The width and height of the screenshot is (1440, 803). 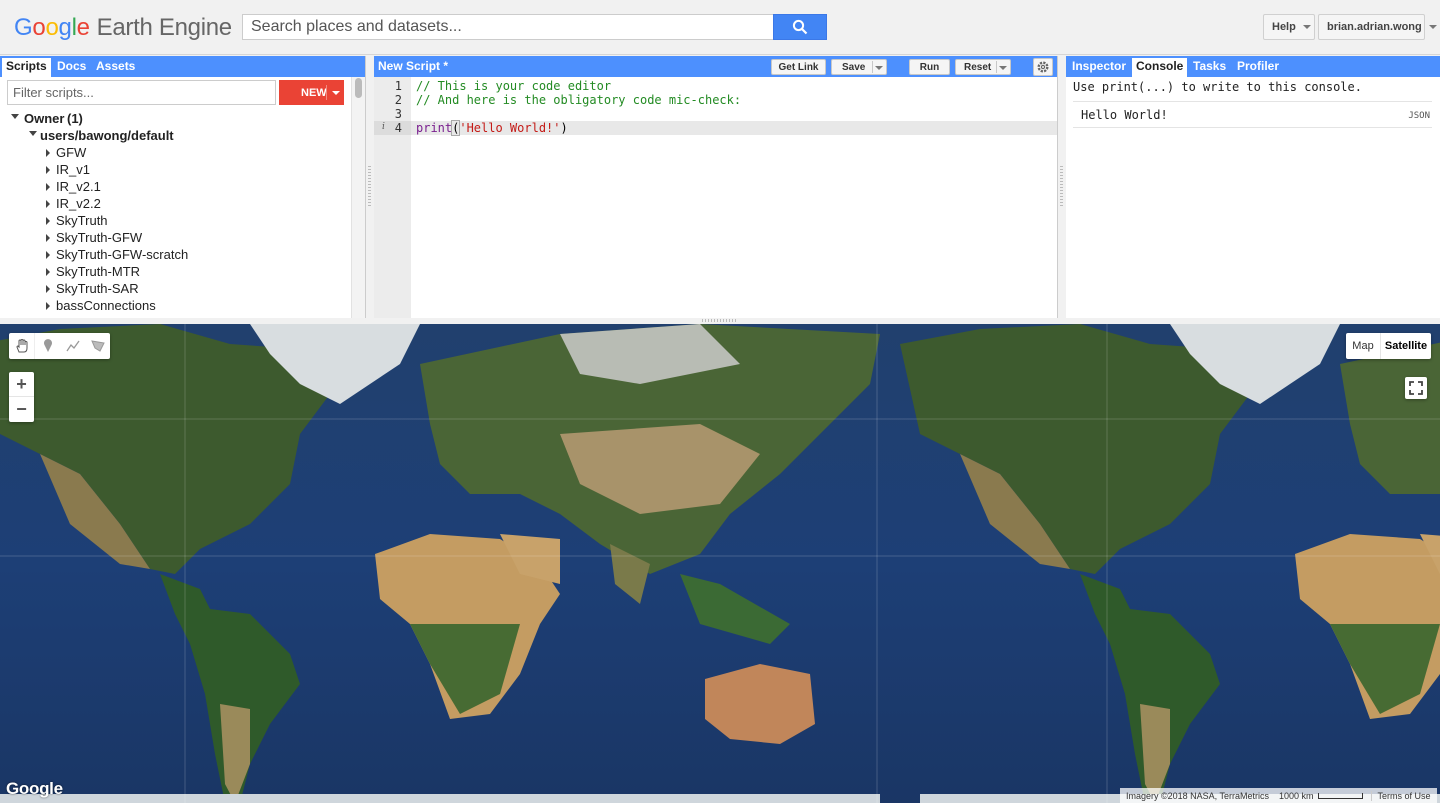 What do you see at coordinates (383, 127) in the screenshot?
I see `info-icon: i` at bounding box center [383, 127].